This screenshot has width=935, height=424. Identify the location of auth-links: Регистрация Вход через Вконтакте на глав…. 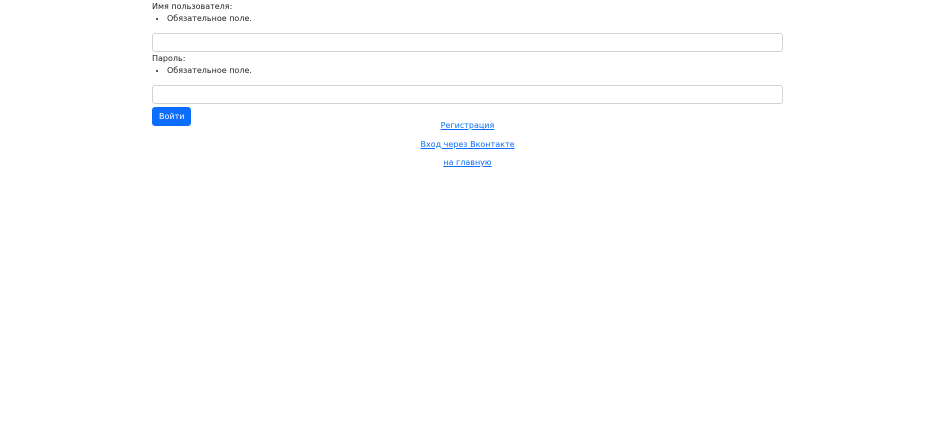
(467, 148).